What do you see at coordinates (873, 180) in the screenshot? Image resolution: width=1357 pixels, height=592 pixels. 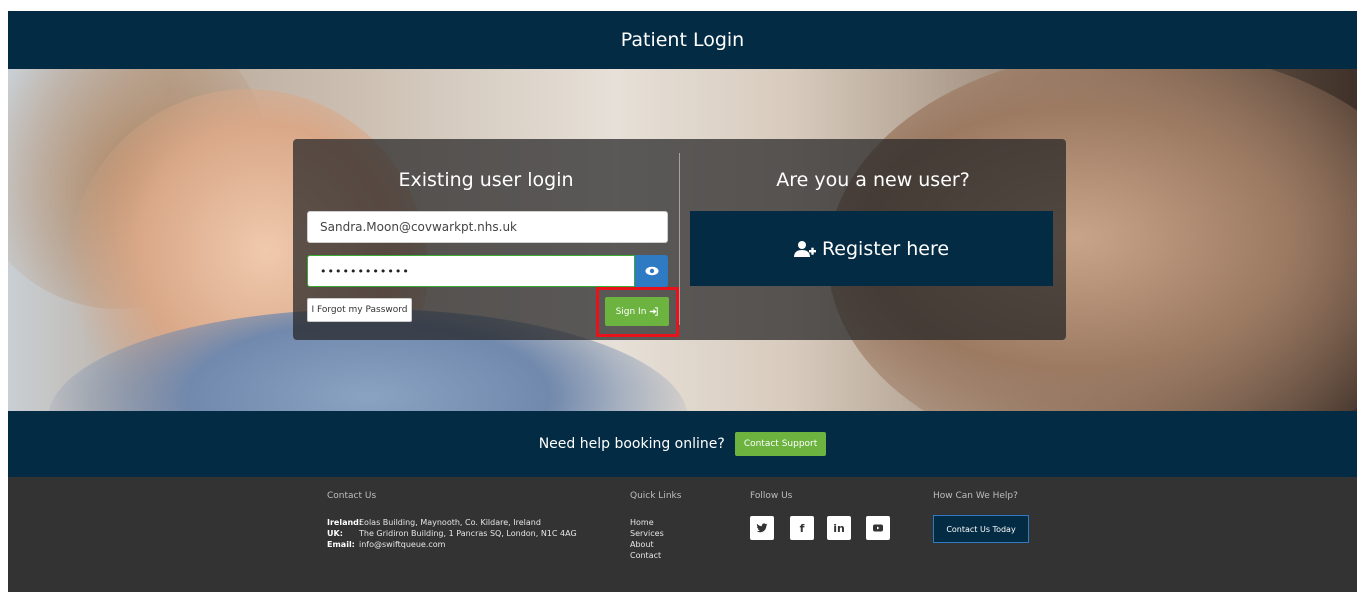 I see `new-user-title: Are you a new user?` at bounding box center [873, 180].